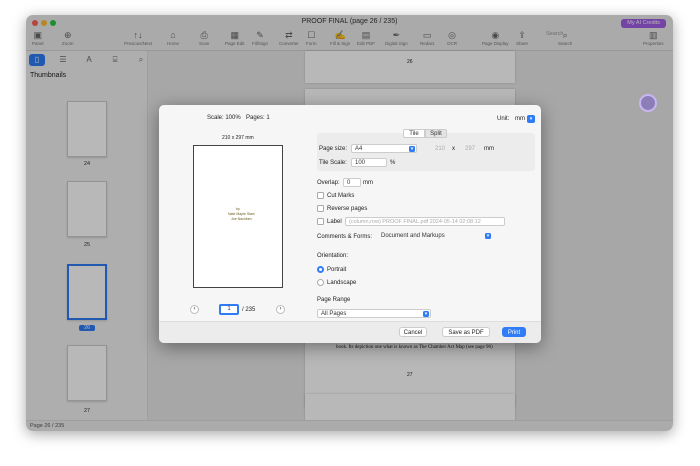 This screenshot has width=700, height=466. I want to click on cut-marks-checkbox, so click(320, 195).